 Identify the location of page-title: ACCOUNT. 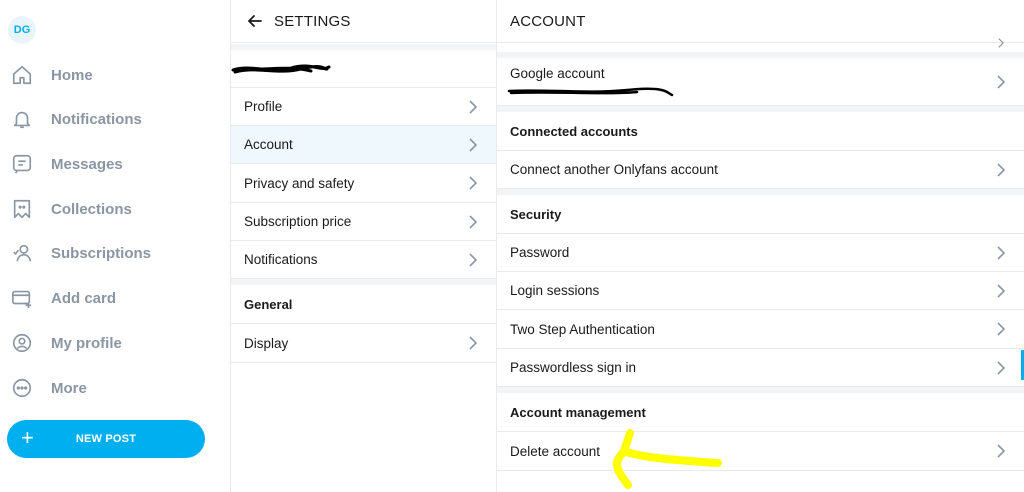
(548, 21).